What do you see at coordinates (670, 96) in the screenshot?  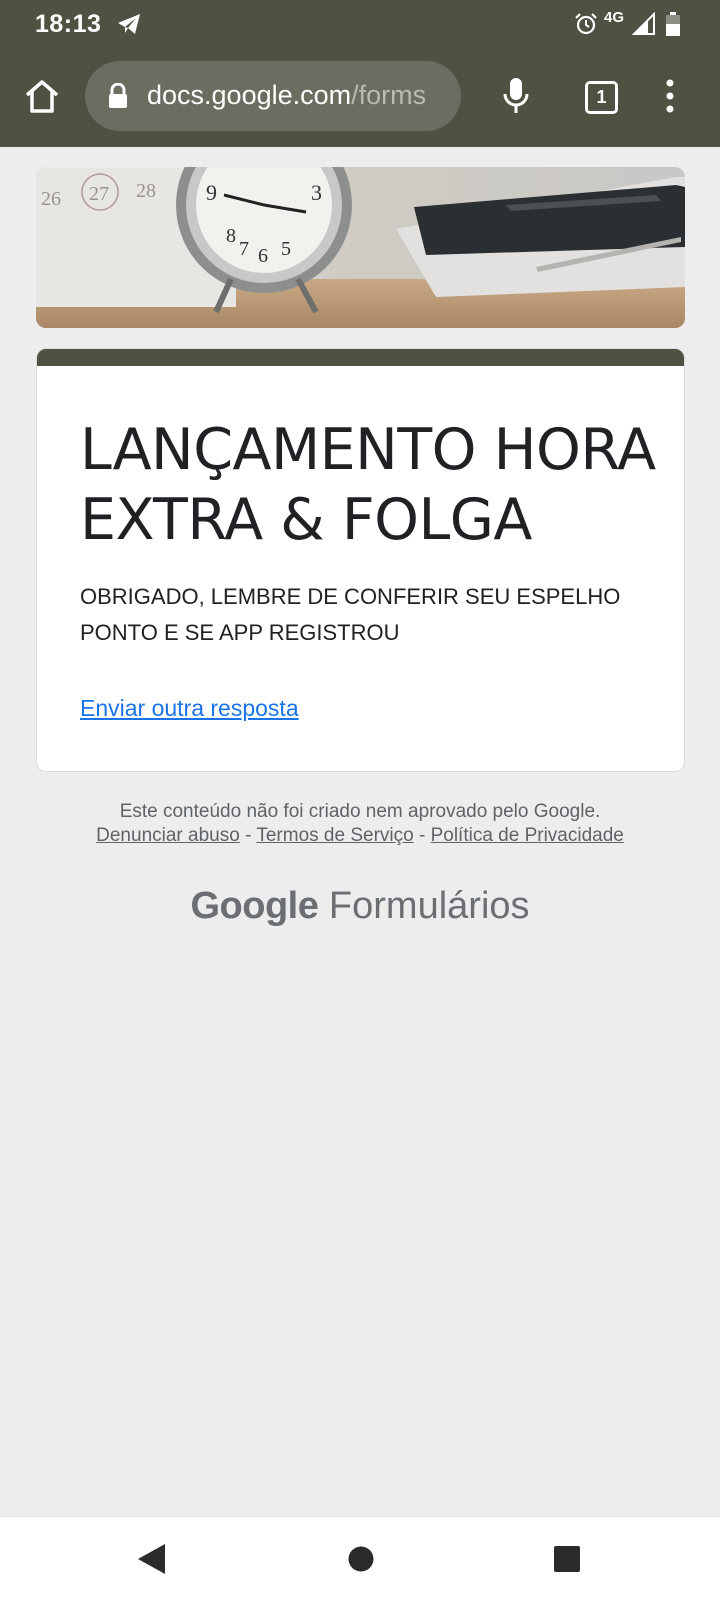 I see `more-vert-icon` at bounding box center [670, 96].